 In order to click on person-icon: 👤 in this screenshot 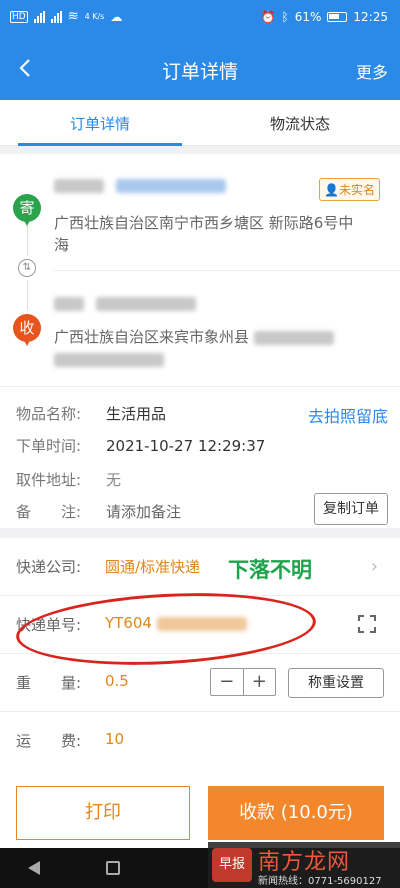, I will do `click(331, 190)`.